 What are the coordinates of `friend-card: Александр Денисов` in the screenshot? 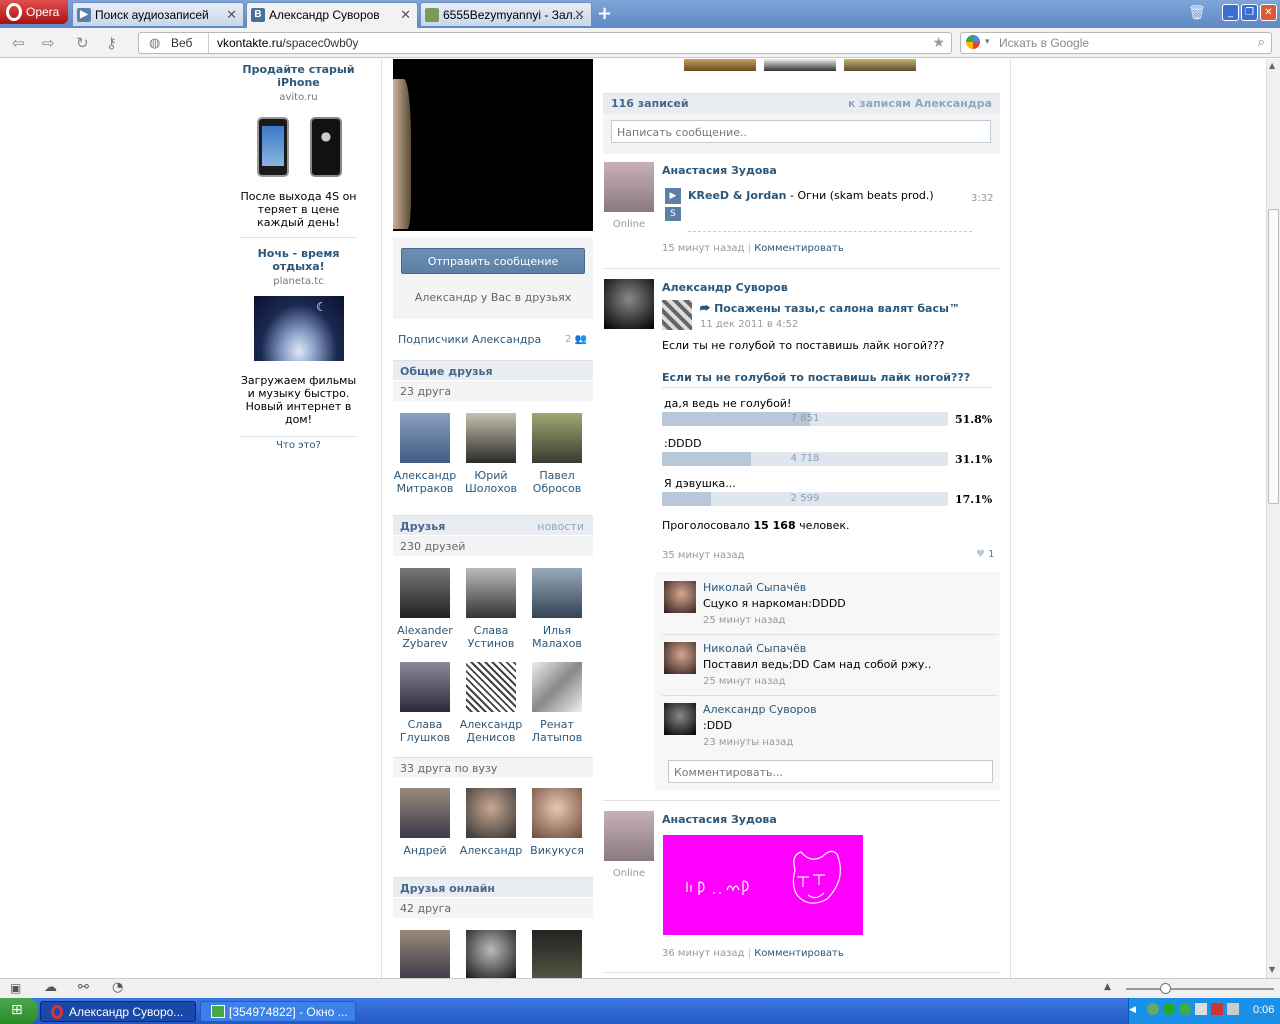 It's located at (491, 703).